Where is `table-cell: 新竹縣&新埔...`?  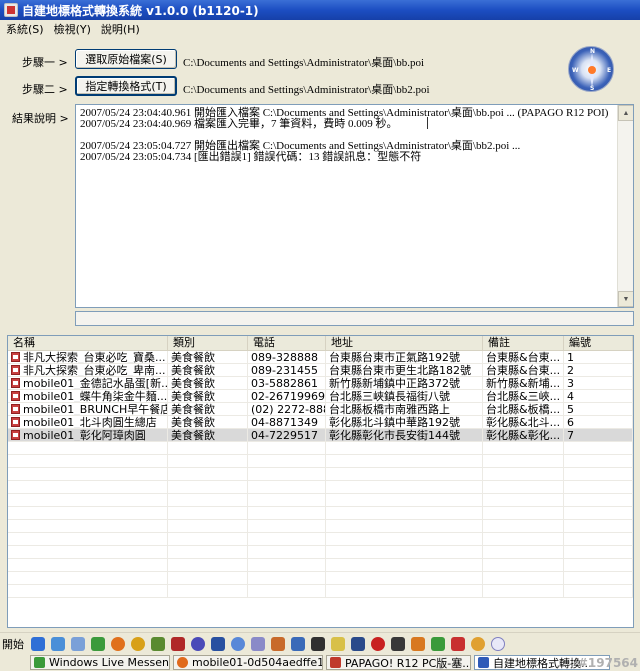
table-cell: 新竹縣&新埔... is located at coordinates (523, 383).